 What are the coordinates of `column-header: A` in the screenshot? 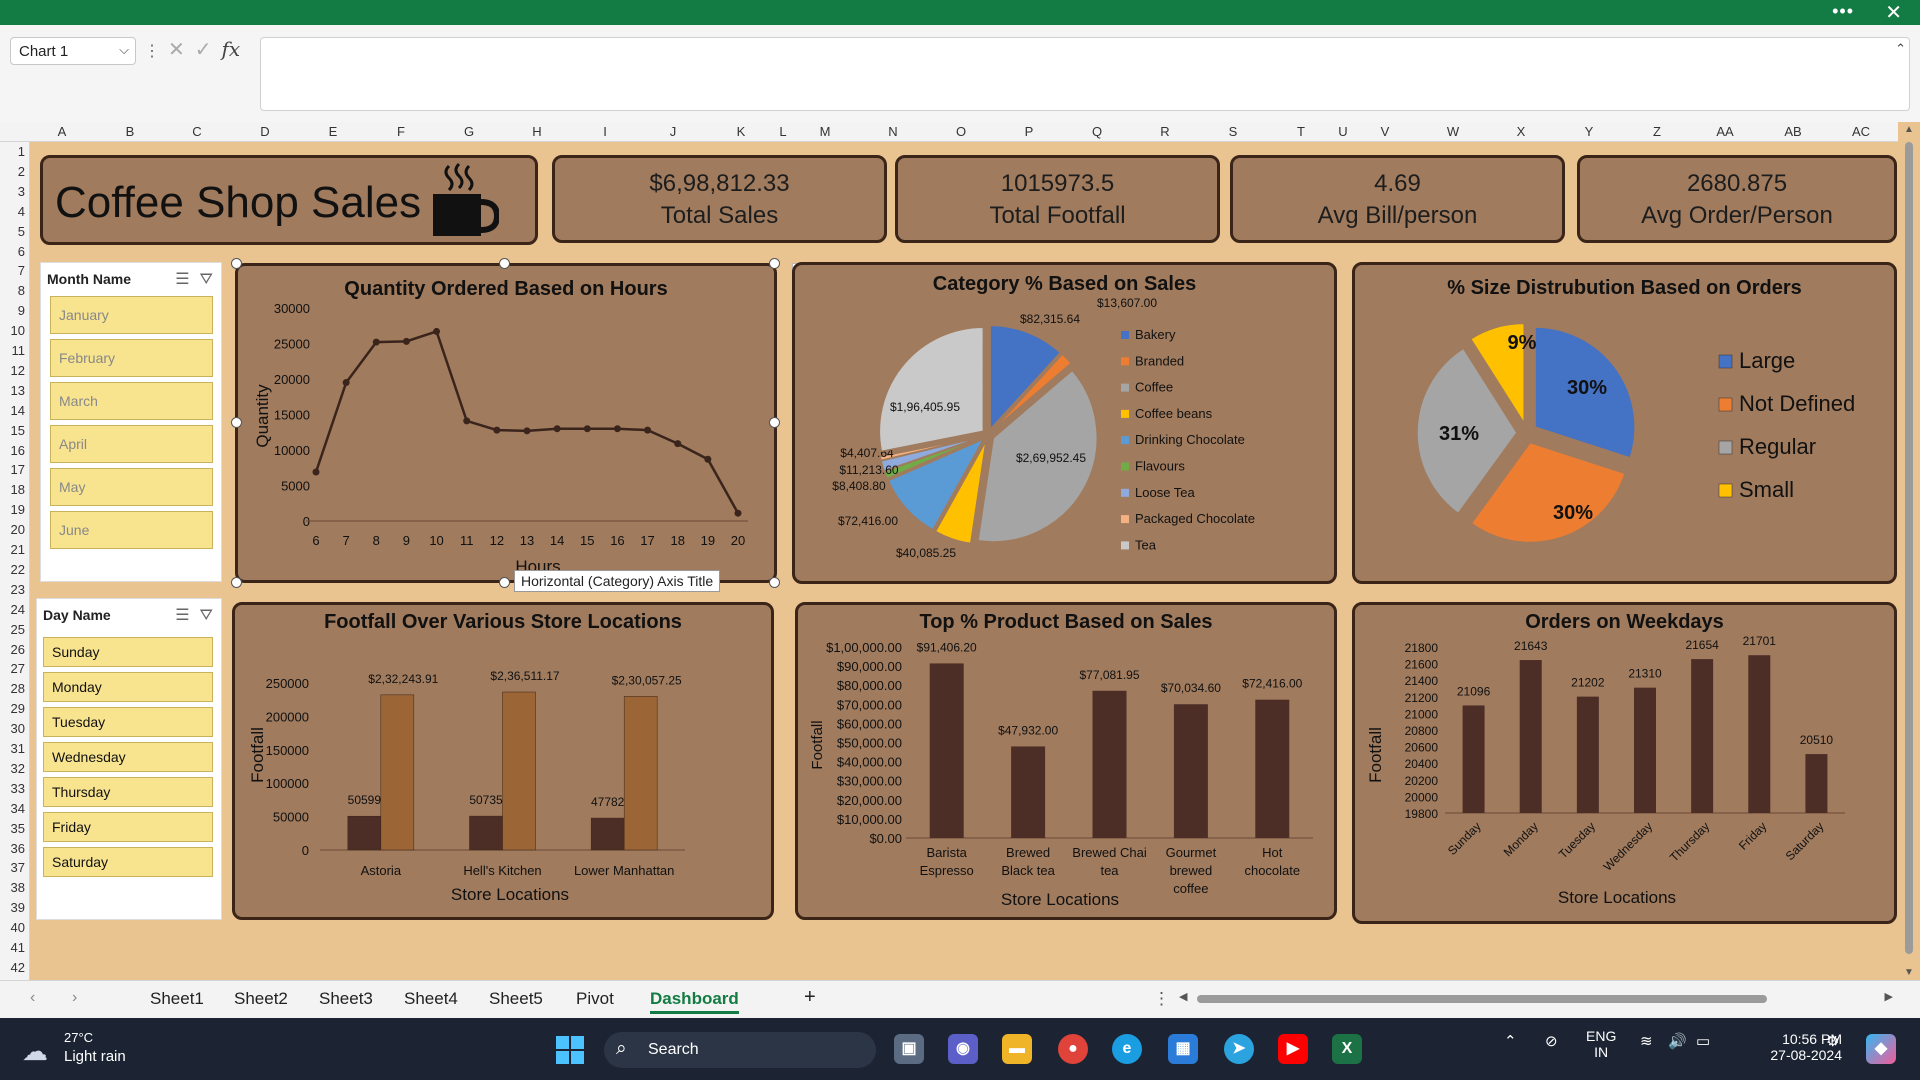 It's located at (62, 131).